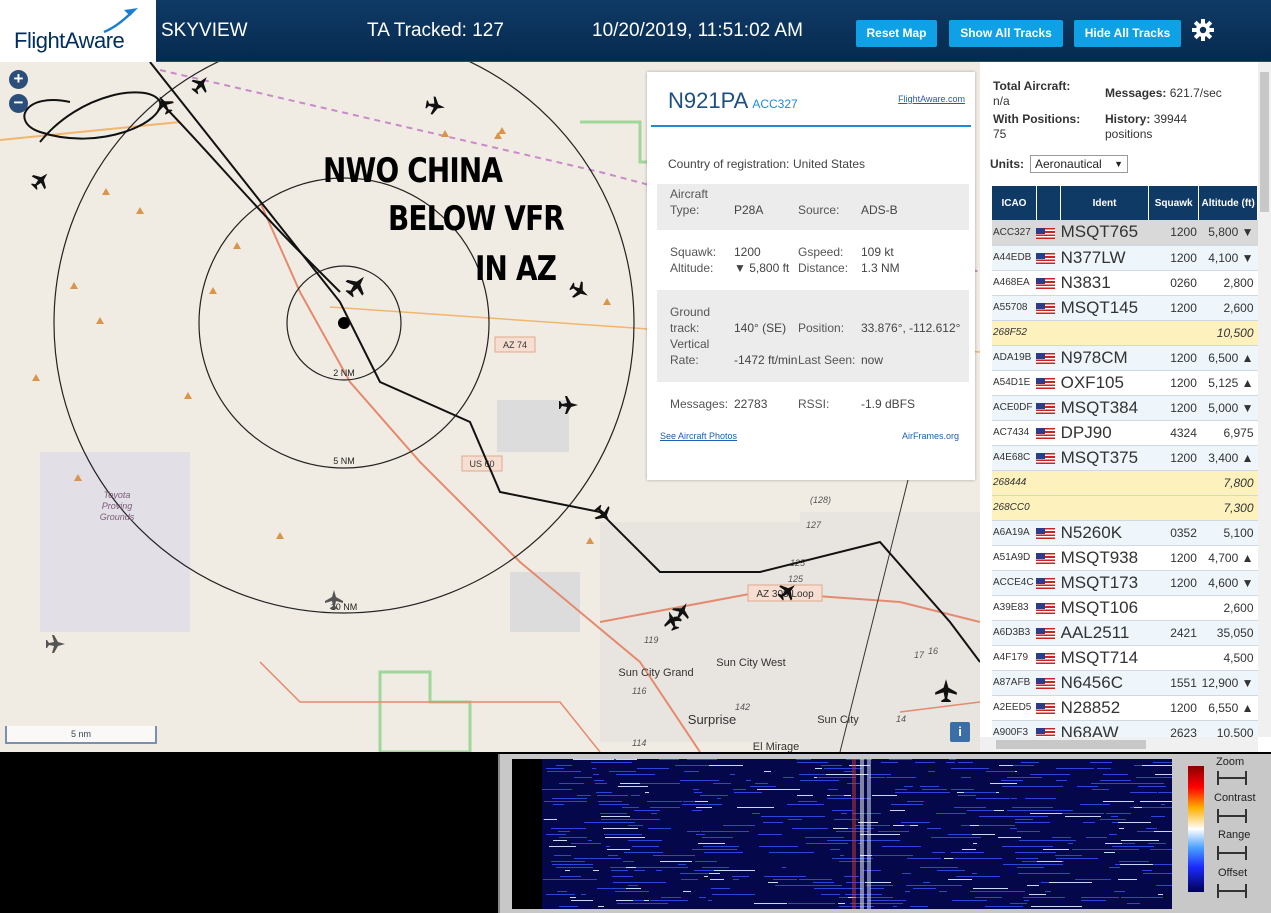 This screenshot has height=913, width=1271. What do you see at coordinates (698, 436) in the screenshot?
I see `aircraft-photos-link: See Aircraft Photos` at bounding box center [698, 436].